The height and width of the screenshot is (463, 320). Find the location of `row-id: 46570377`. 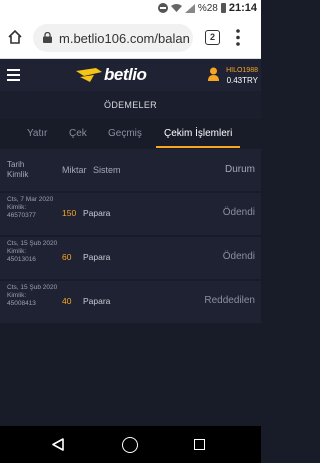

row-id: 46570377 is located at coordinates (21, 215).